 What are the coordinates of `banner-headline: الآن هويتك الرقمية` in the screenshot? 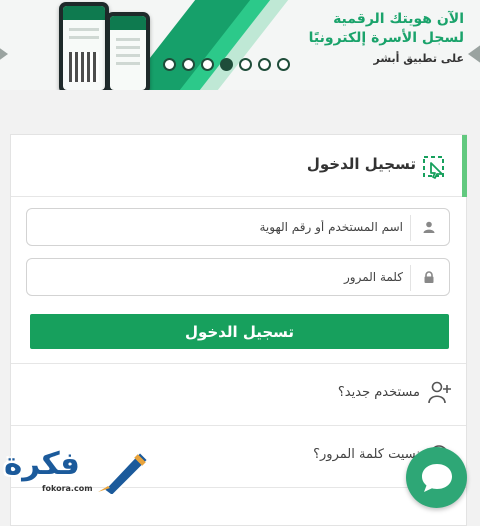 It's located at (398, 19).